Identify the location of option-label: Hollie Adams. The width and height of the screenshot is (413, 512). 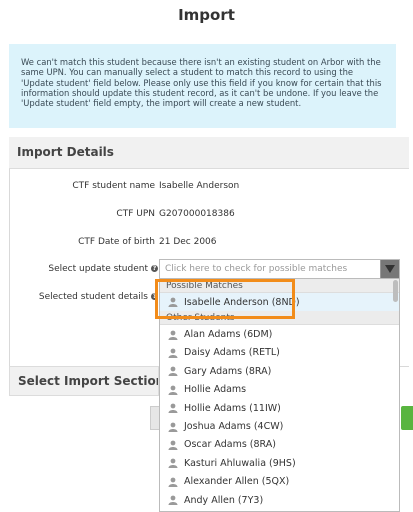
(215, 390).